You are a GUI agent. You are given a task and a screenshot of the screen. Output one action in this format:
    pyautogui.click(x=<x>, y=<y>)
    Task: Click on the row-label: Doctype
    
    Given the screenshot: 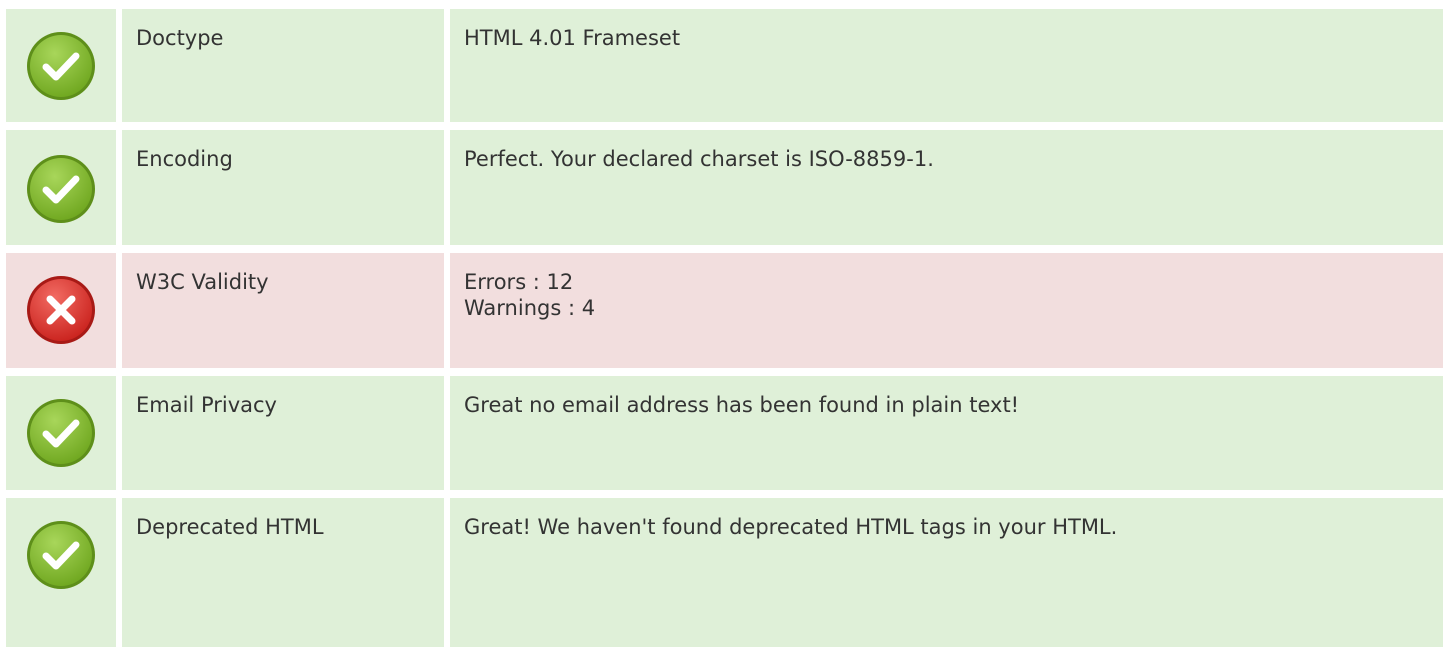 What is the action you would take?
    pyautogui.click(x=283, y=65)
    